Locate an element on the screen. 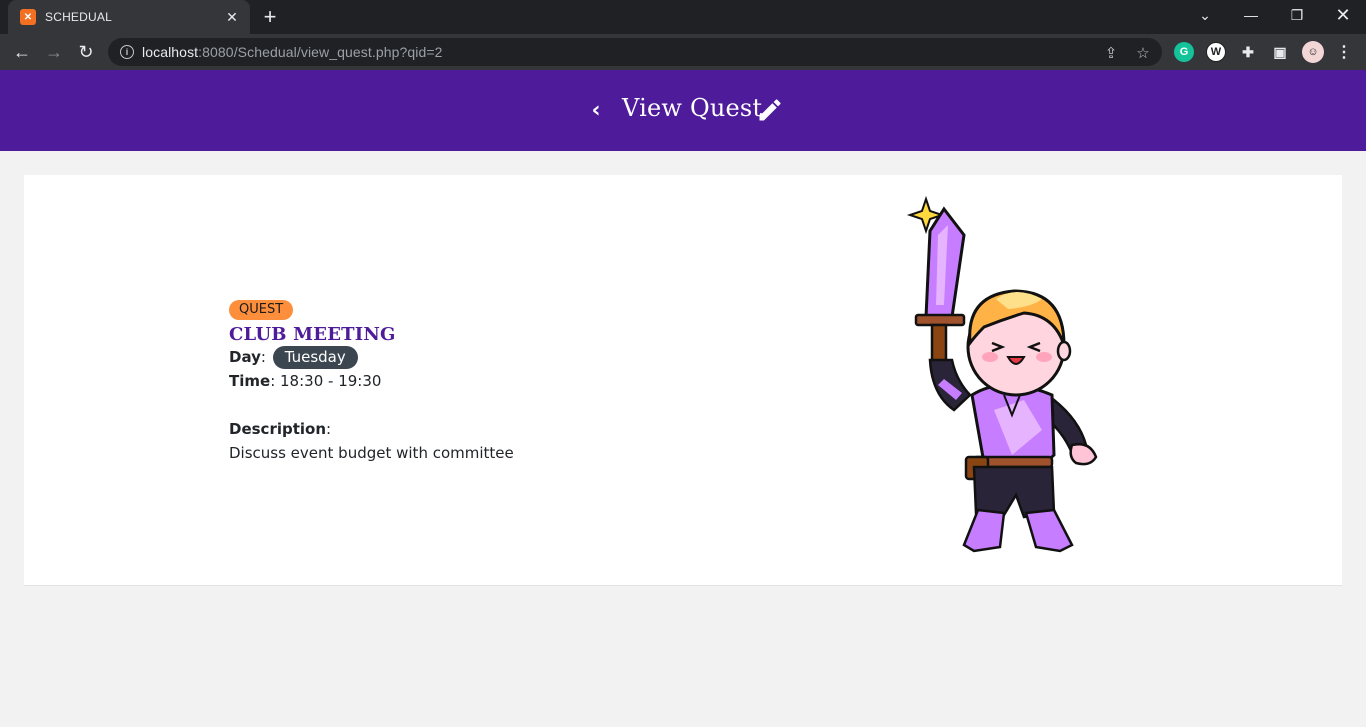  knight-illustration is located at coordinates (1002, 374).